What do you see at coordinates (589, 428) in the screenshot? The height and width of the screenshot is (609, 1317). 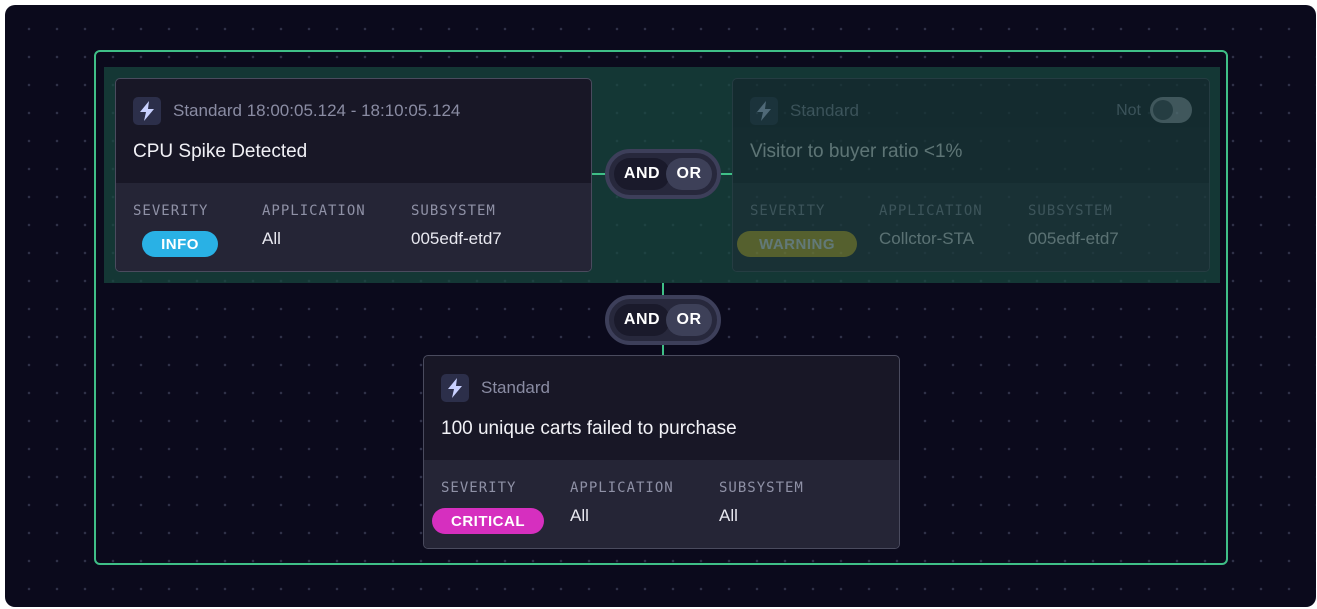 I see `card-title: 100 unique carts failed to purchase` at bounding box center [589, 428].